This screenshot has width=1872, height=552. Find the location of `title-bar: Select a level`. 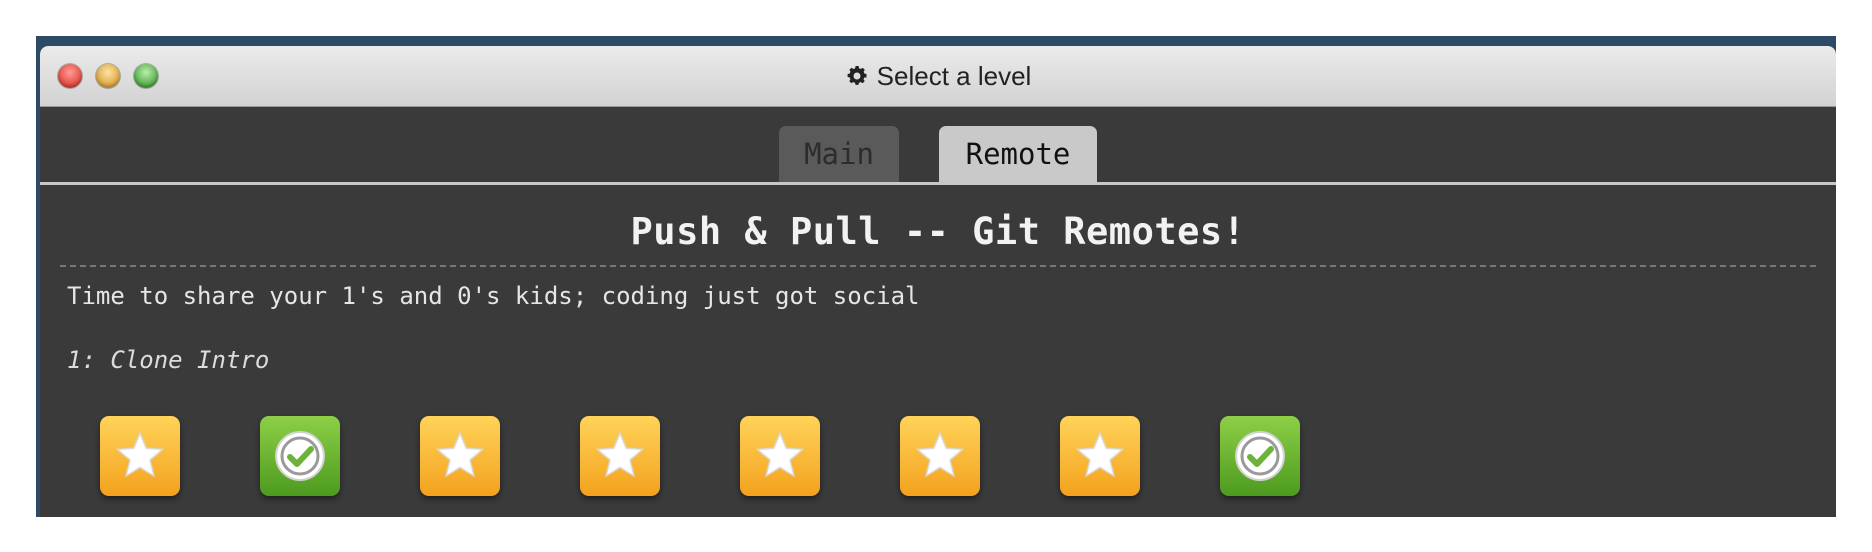

title-bar: Select a level is located at coordinates (938, 76).